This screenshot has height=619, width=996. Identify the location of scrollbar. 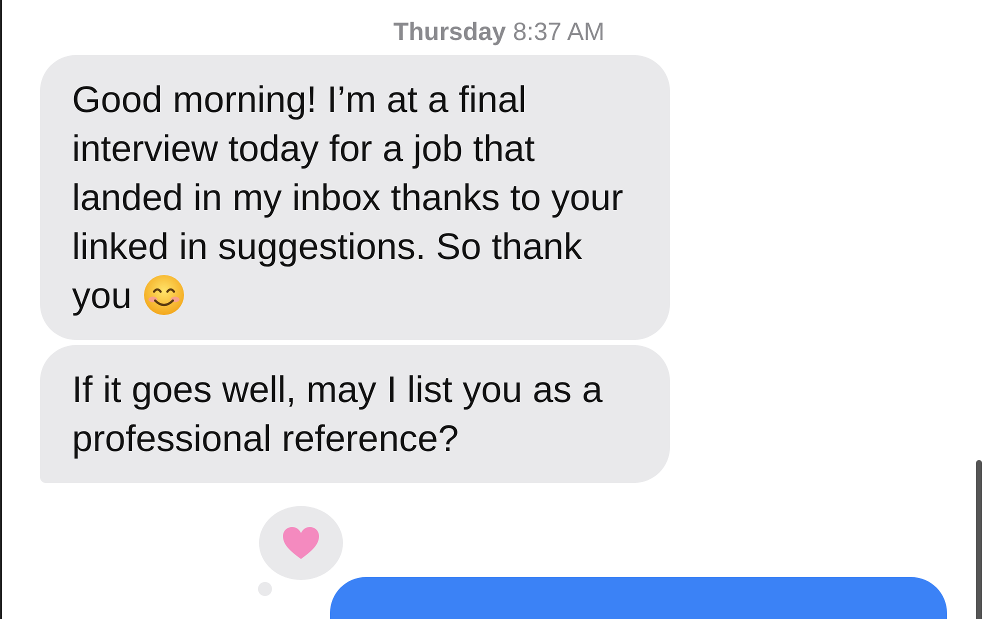
(979, 539).